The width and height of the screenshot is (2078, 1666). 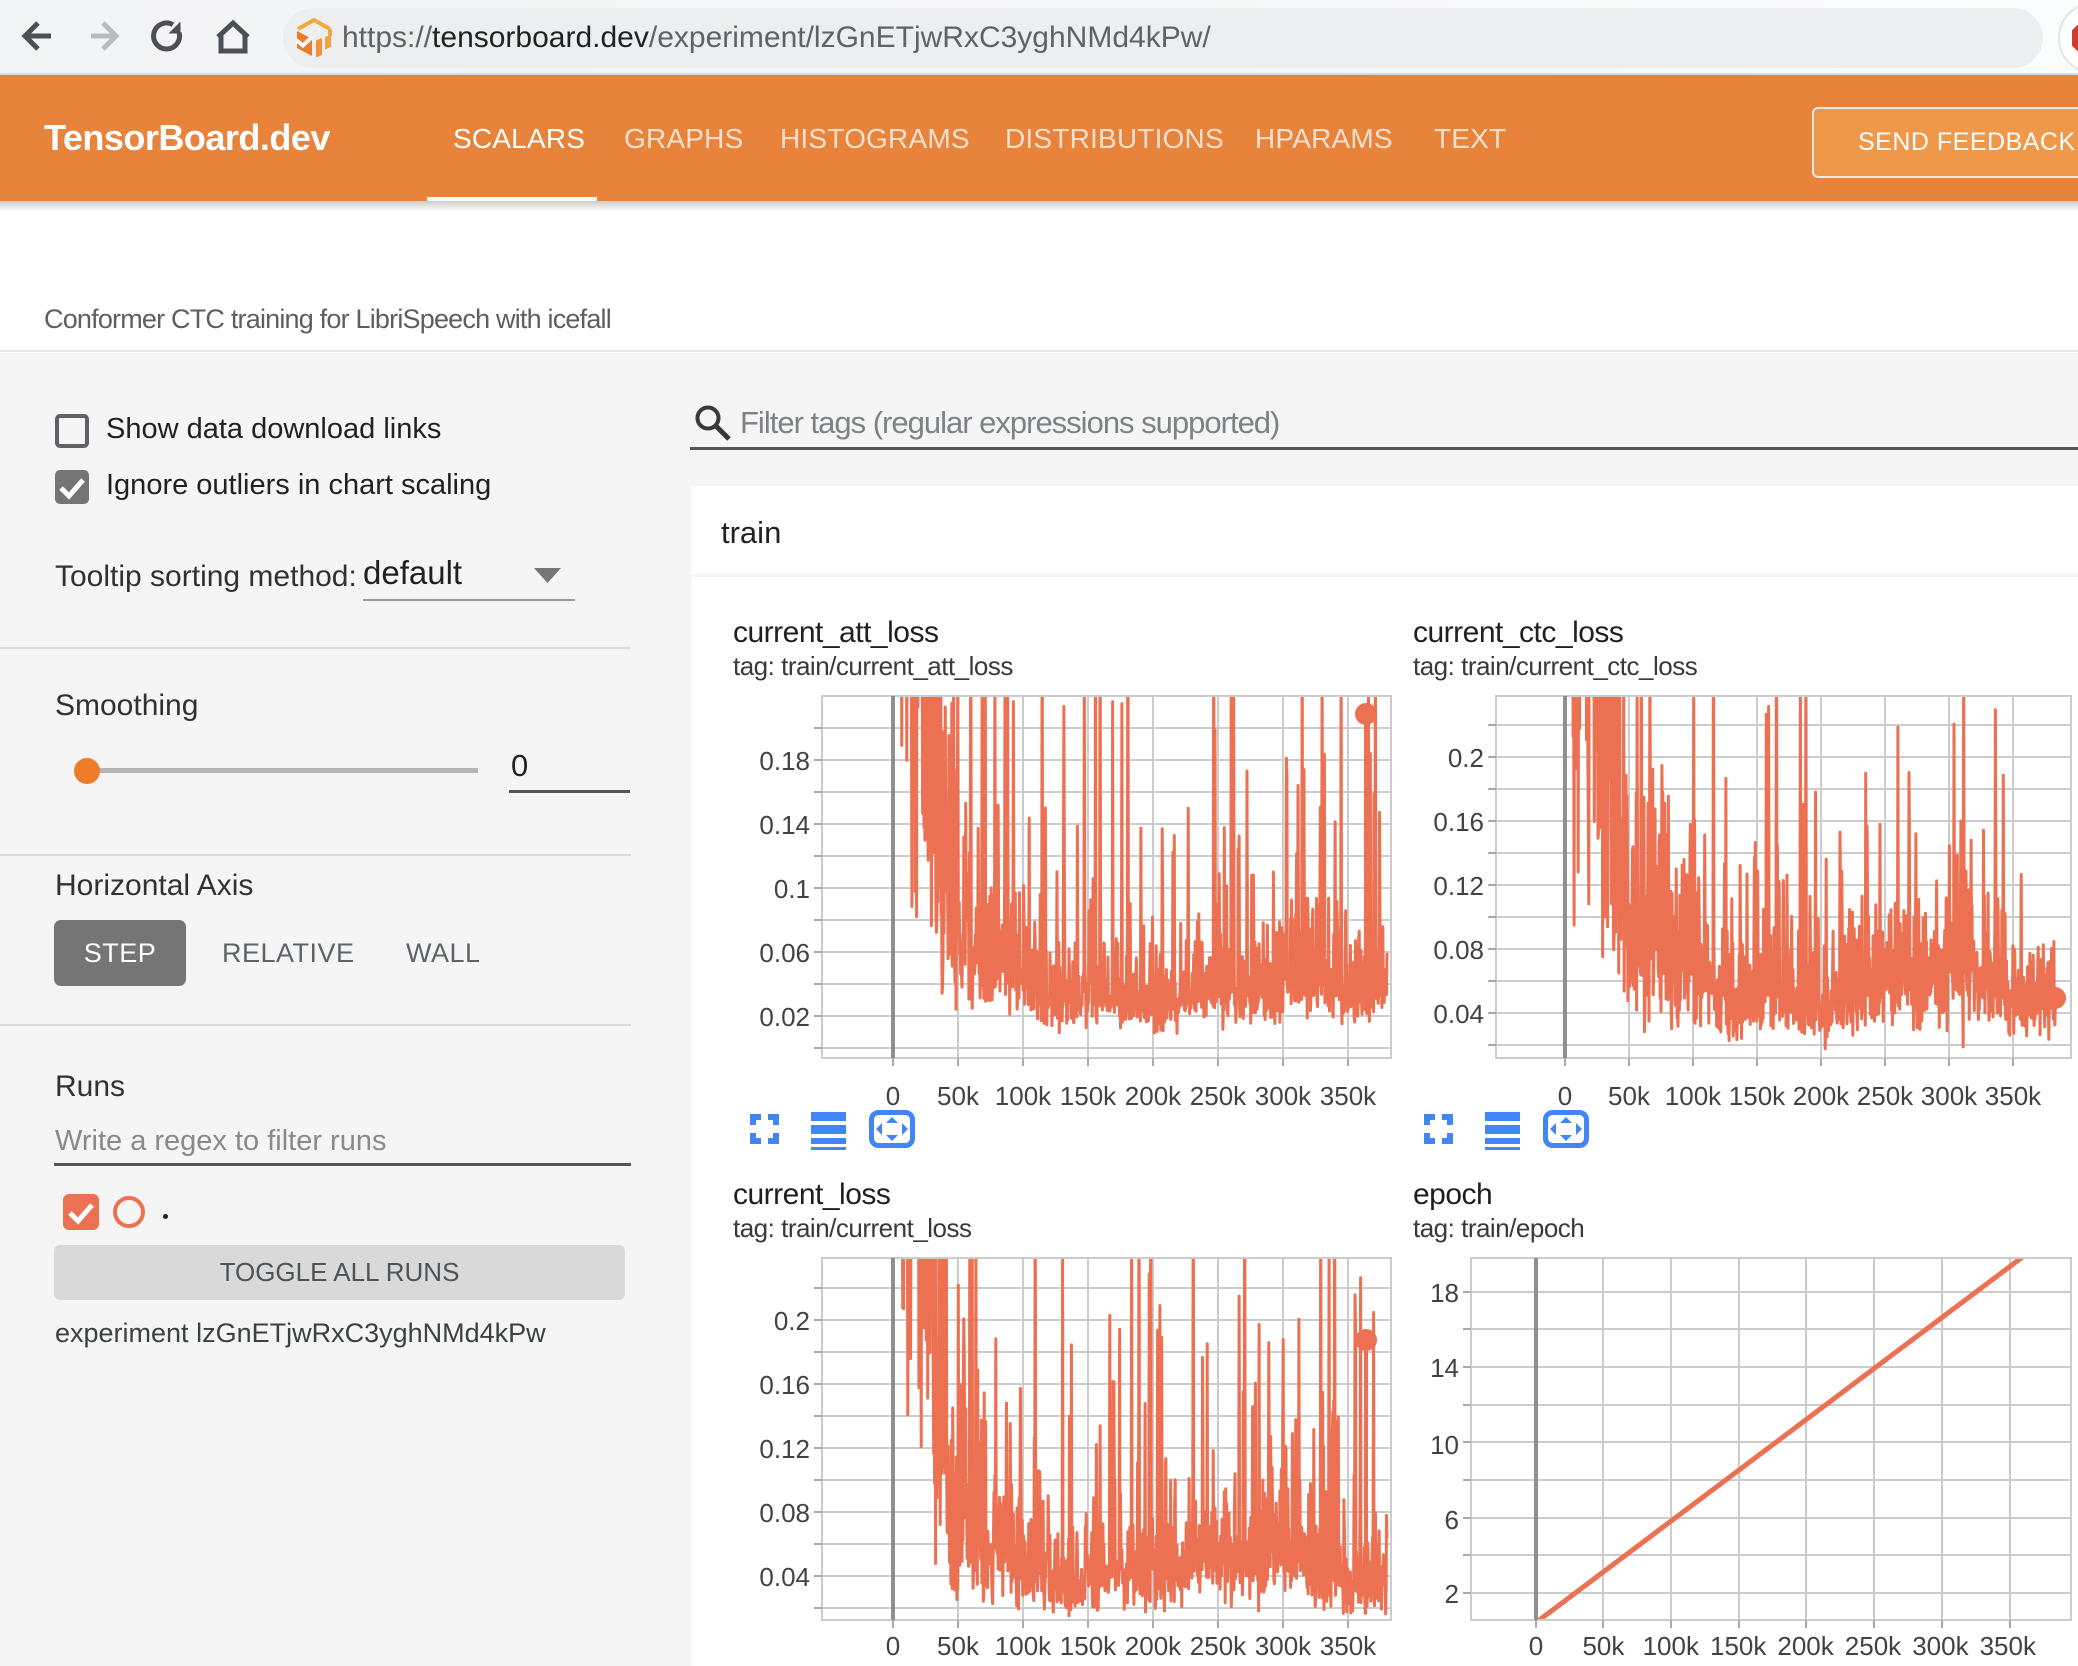 I want to click on svg-text: 0.18, so click(x=784, y=761).